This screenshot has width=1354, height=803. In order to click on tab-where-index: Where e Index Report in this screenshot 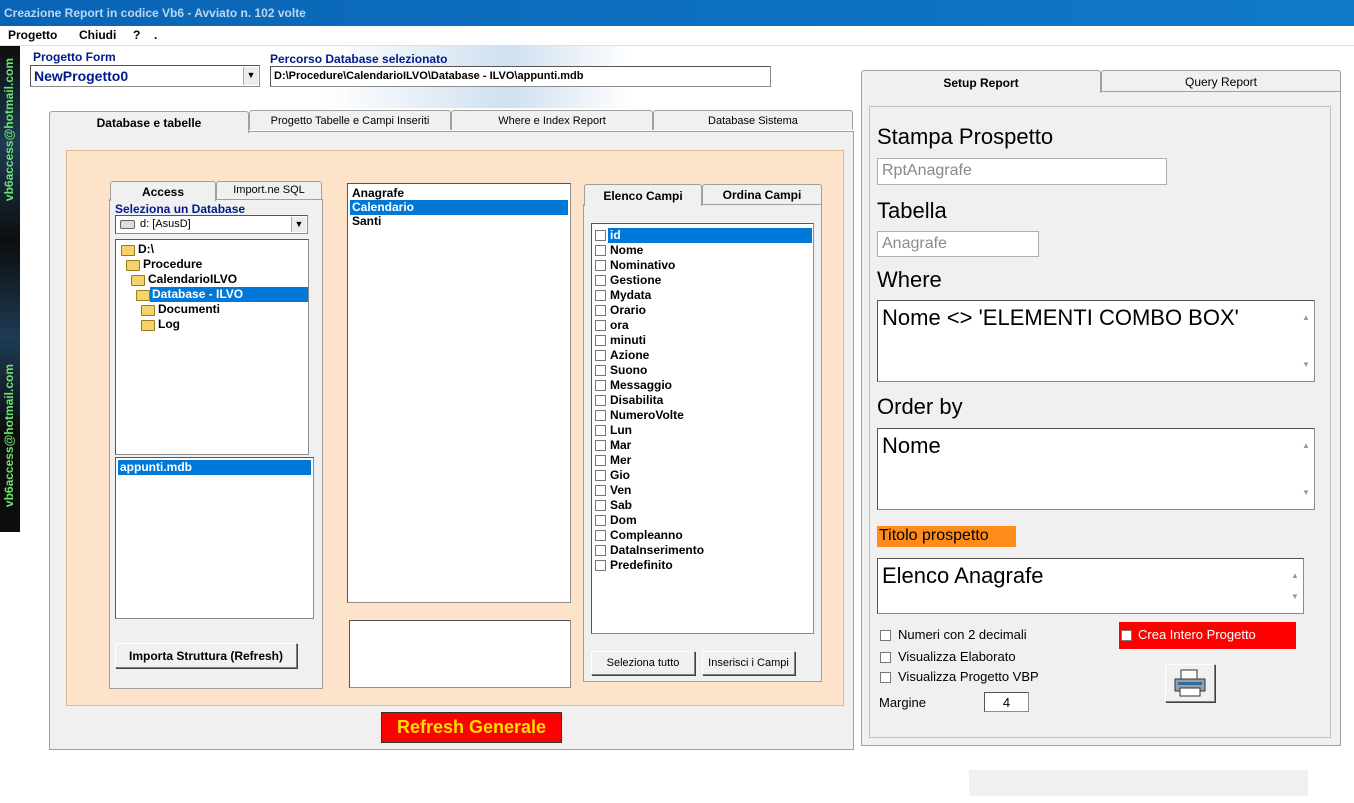, I will do `click(552, 120)`.